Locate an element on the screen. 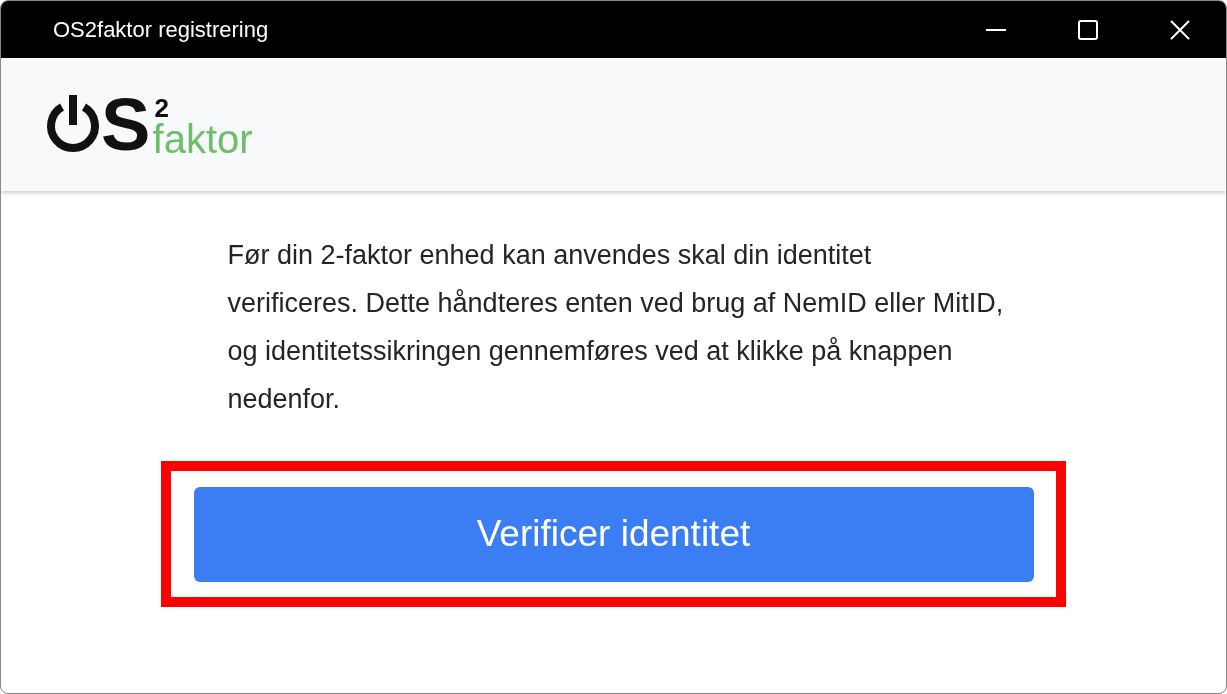 The width and height of the screenshot is (1227, 694). minimize-icon is located at coordinates (996, 29).